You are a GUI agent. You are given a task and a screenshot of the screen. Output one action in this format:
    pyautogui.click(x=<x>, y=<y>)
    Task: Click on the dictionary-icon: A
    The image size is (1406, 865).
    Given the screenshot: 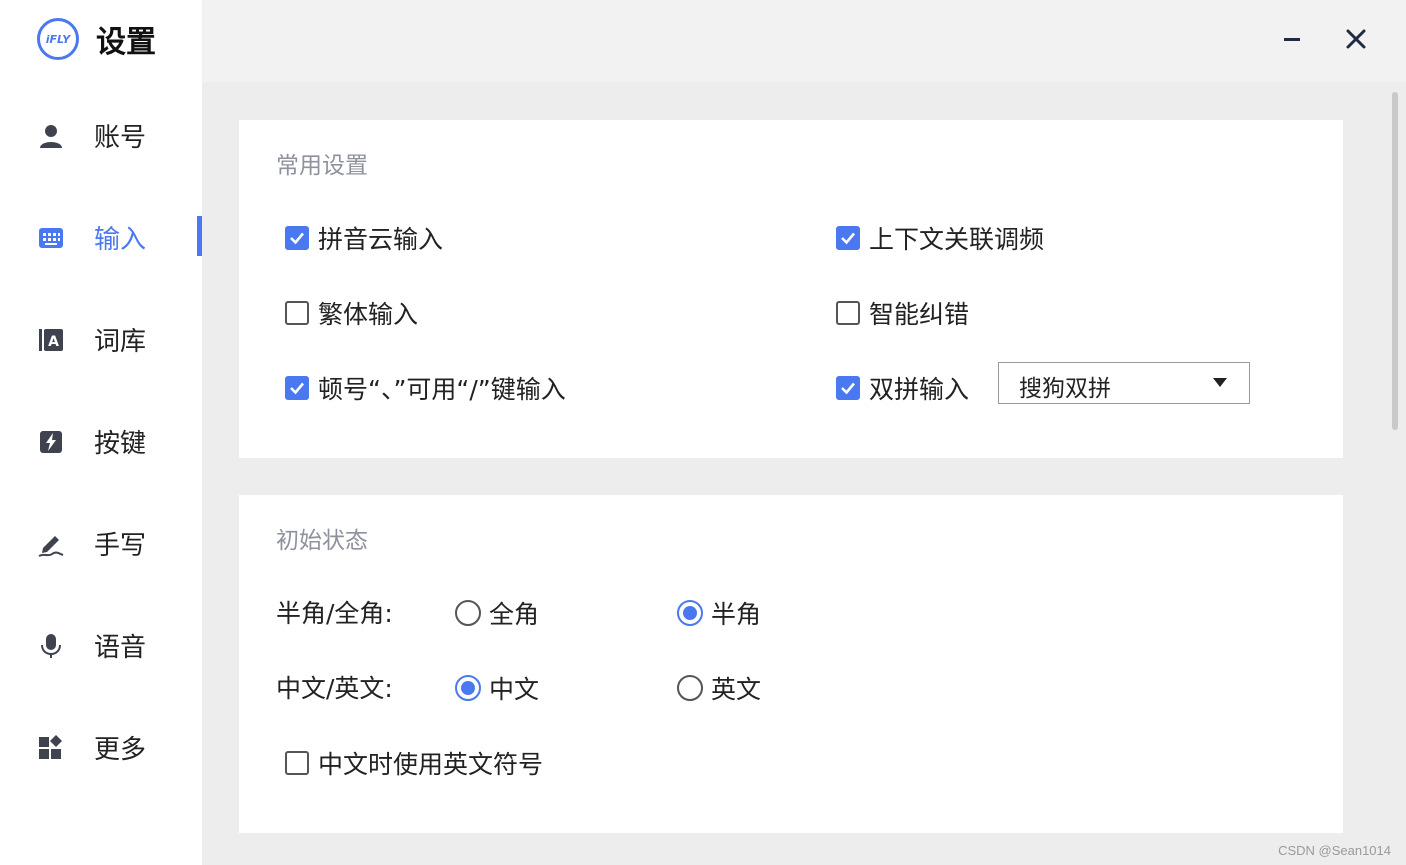 What is the action you would take?
    pyautogui.click(x=51, y=340)
    